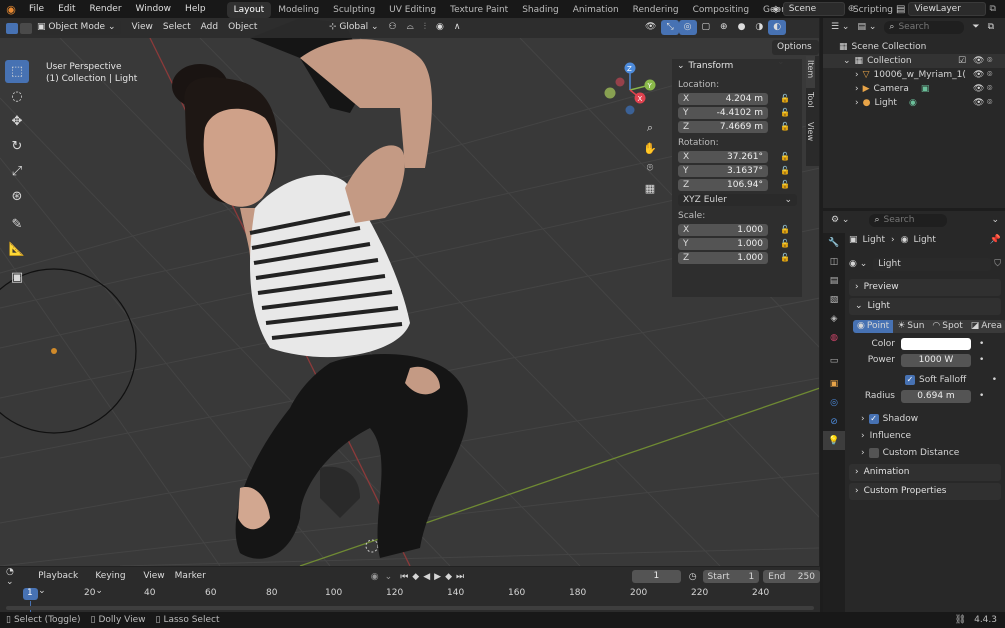  I want to click on light-panel-header: ⌄ Light, so click(925, 306).